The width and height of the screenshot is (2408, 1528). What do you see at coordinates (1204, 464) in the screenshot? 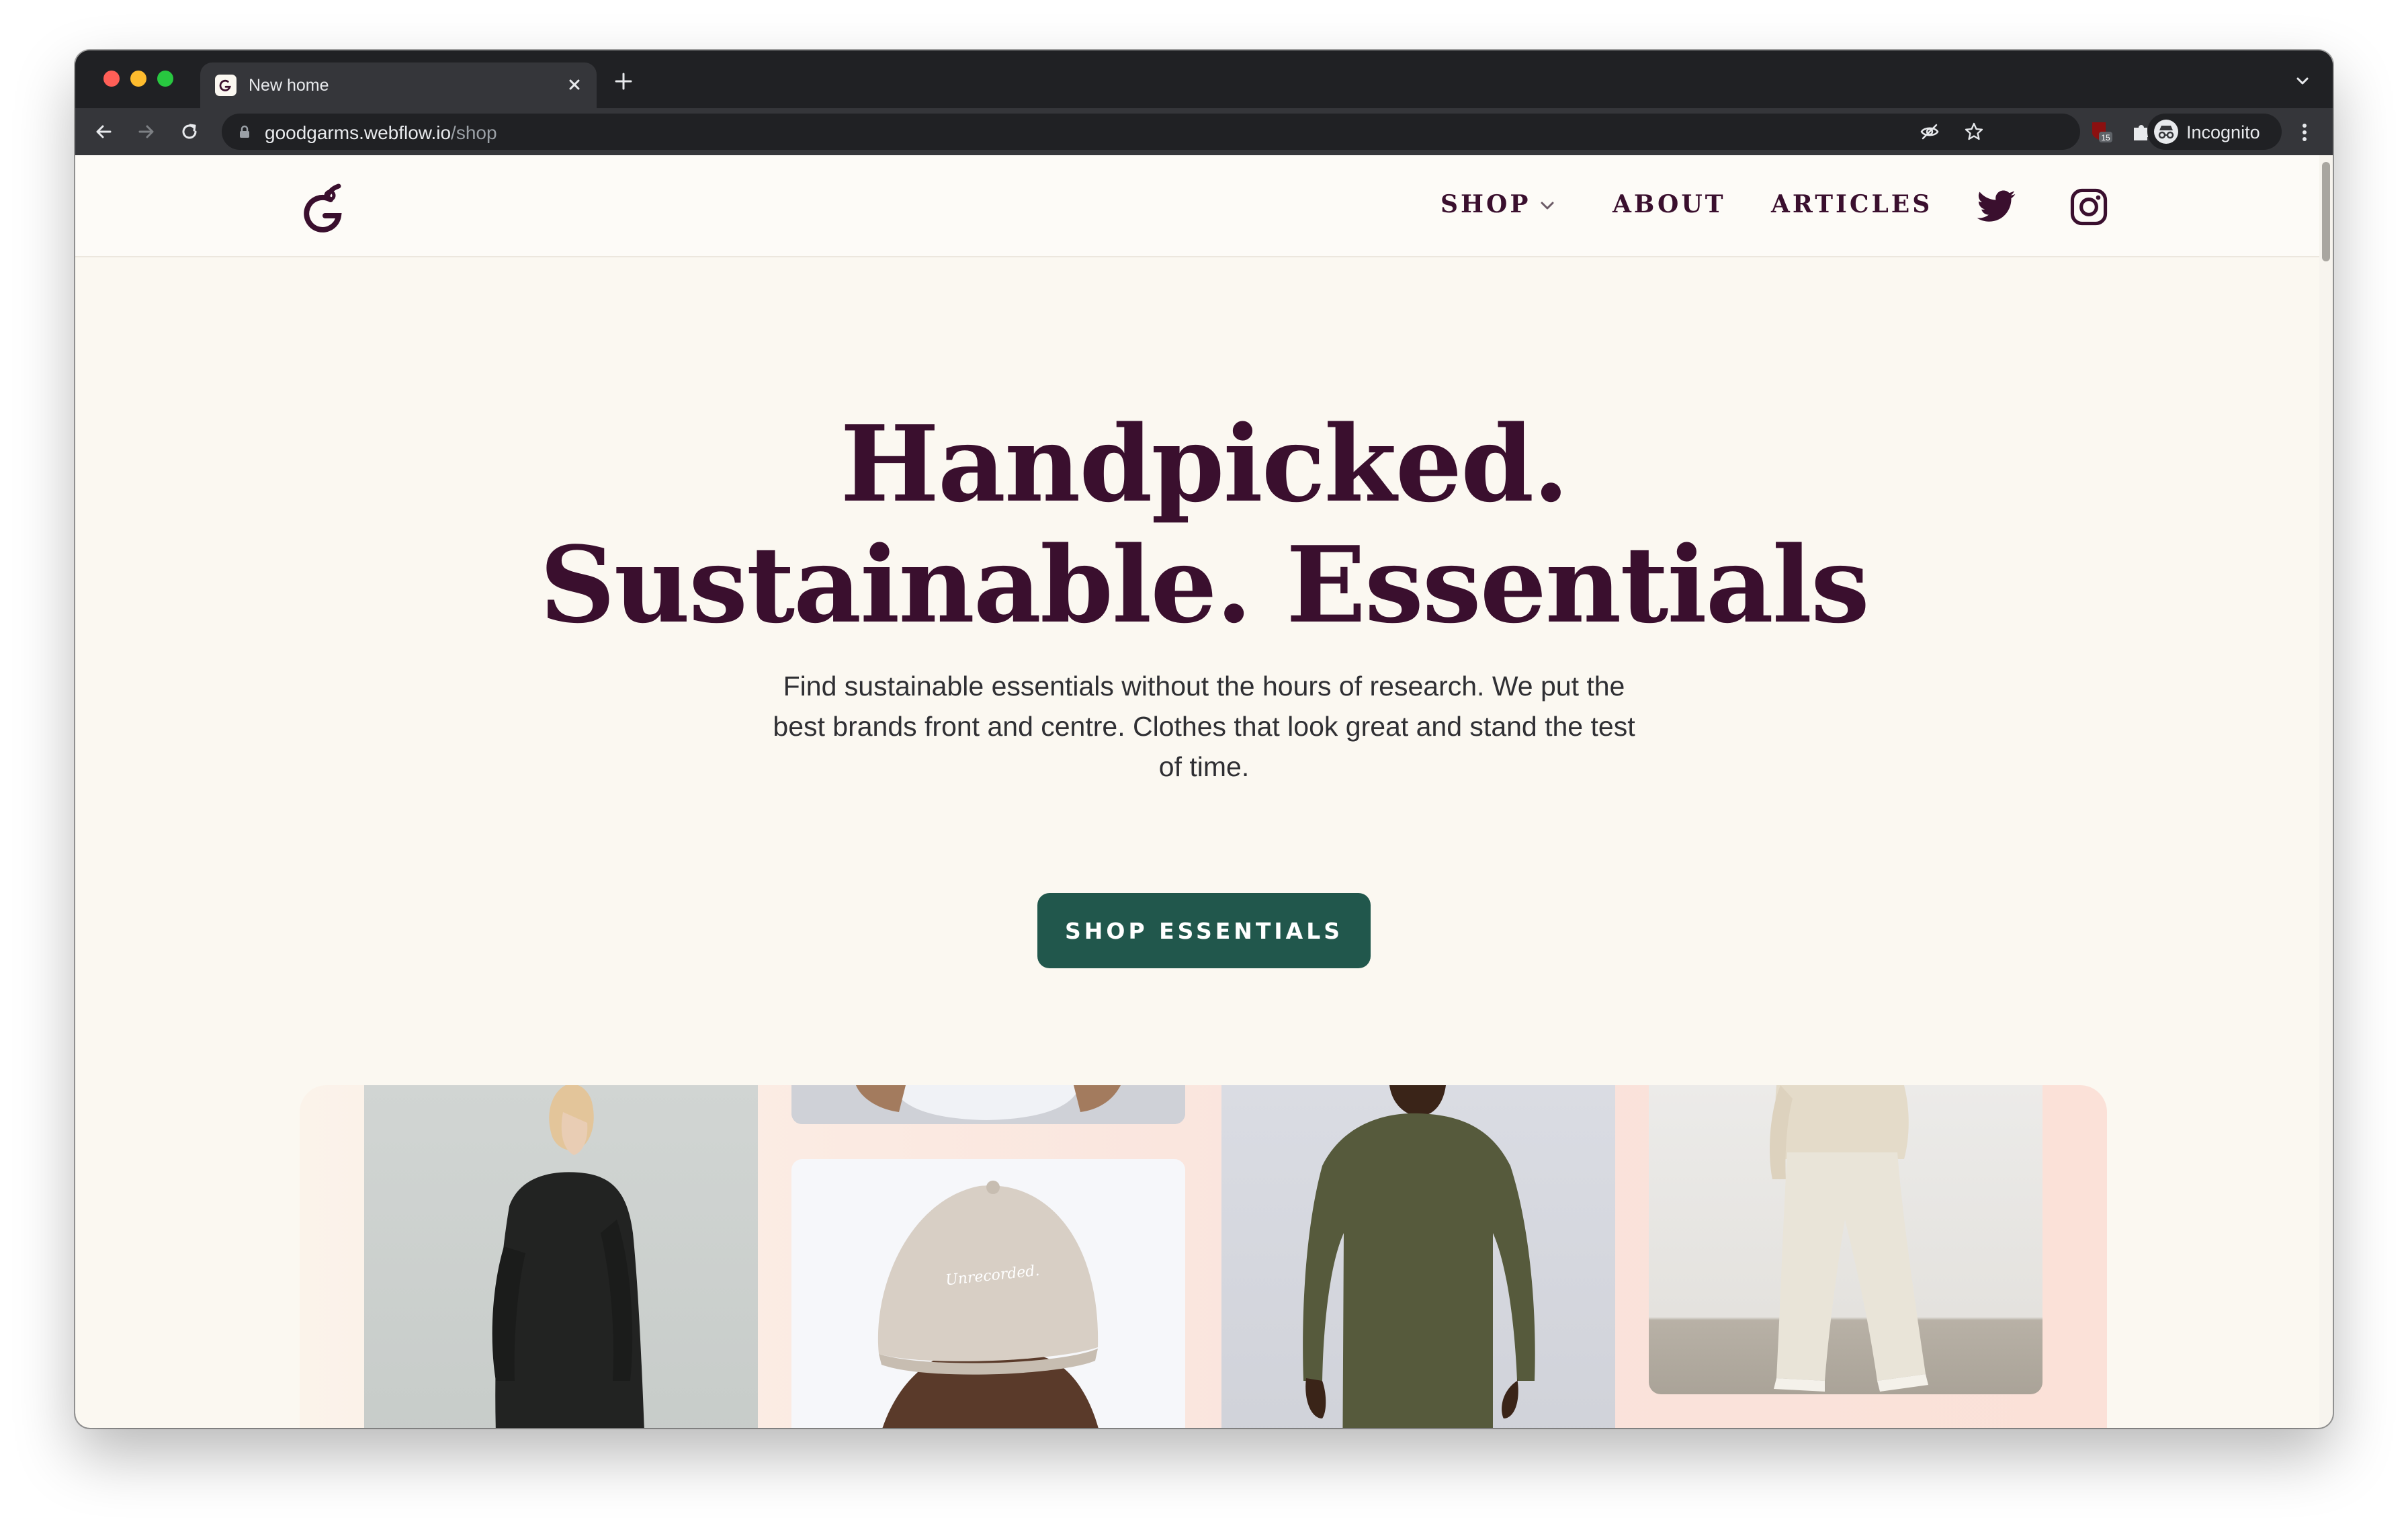
I see `hero-title-line-1: Handpicked.` at bounding box center [1204, 464].